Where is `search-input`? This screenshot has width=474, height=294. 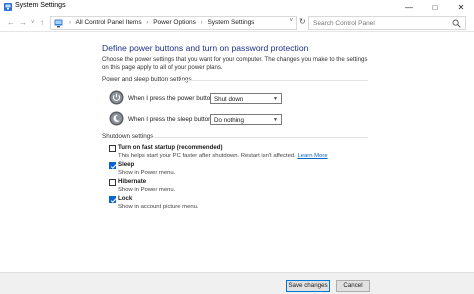 search-input is located at coordinates (380, 23).